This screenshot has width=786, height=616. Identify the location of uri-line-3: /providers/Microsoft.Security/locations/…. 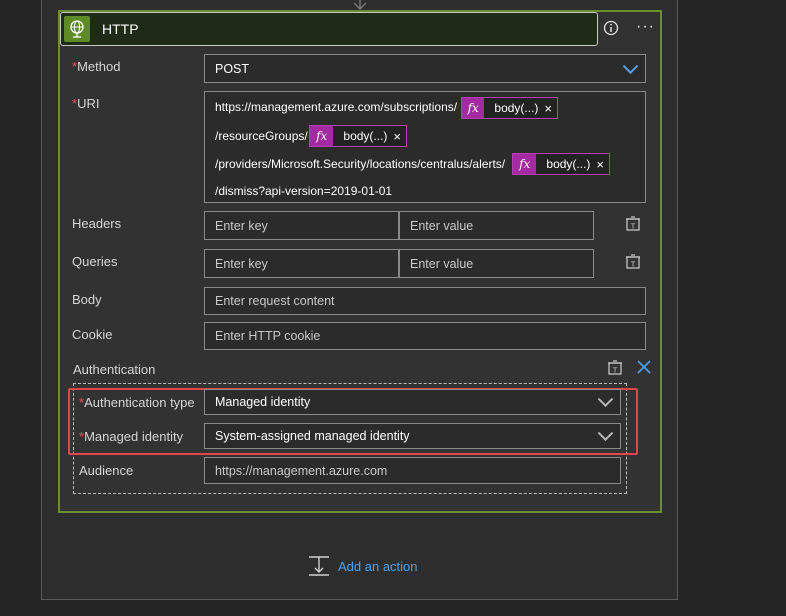
(360, 164).